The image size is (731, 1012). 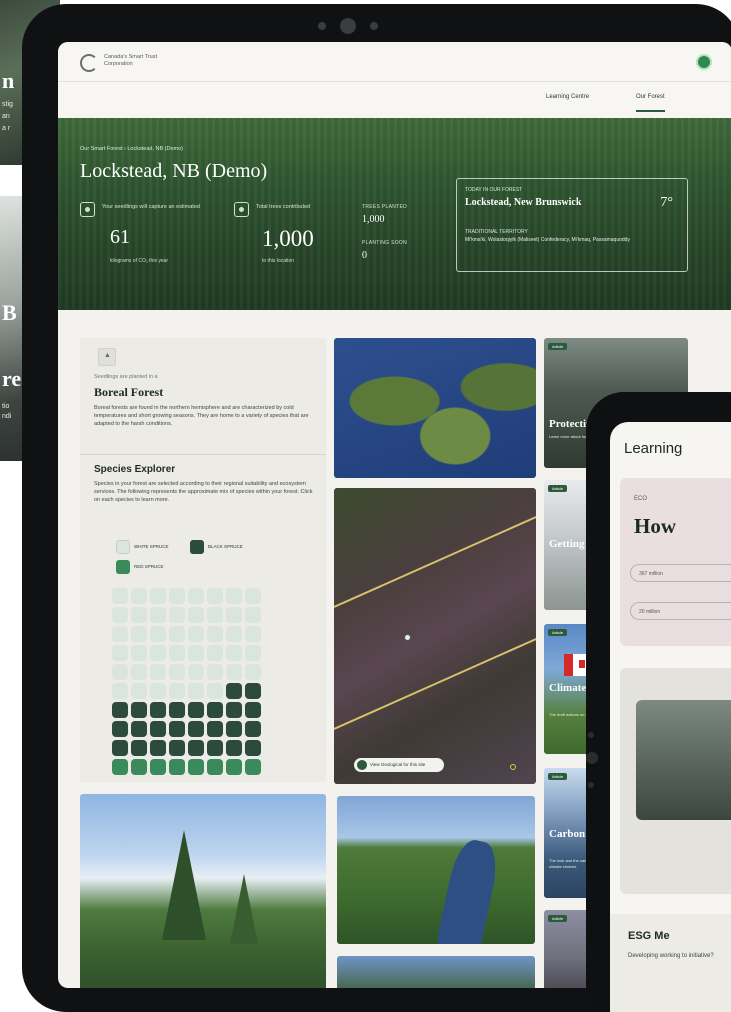 I want to click on region-map, so click(x=435, y=408).